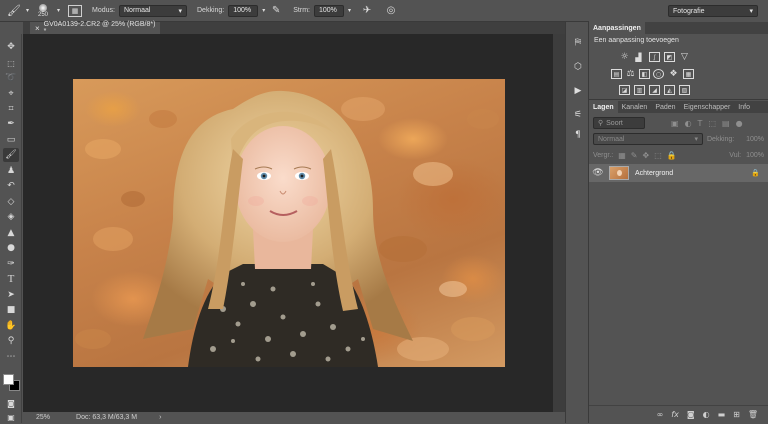 Image resolution: width=768 pixels, height=424 pixels. Describe the element at coordinates (243, 10) in the screenshot. I see `opacity-field: 100%` at that location.